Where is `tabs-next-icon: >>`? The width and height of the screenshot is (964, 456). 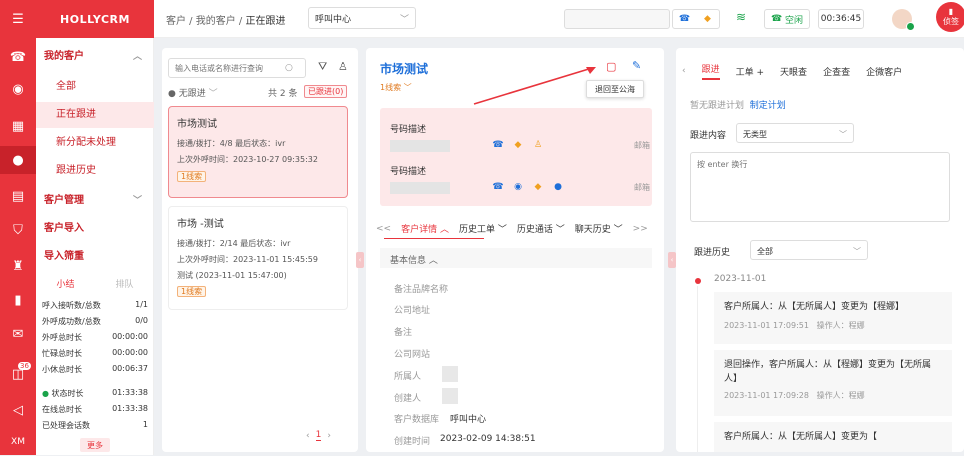
tabs-next-icon: >> is located at coordinates (640, 229).